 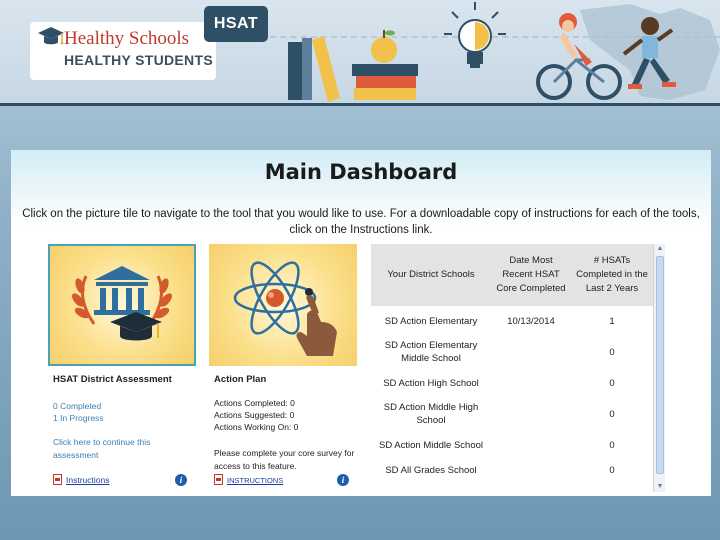 What do you see at coordinates (431, 414) in the screenshot?
I see `school-name: SD Action Middle High School` at bounding box center [431, 414].